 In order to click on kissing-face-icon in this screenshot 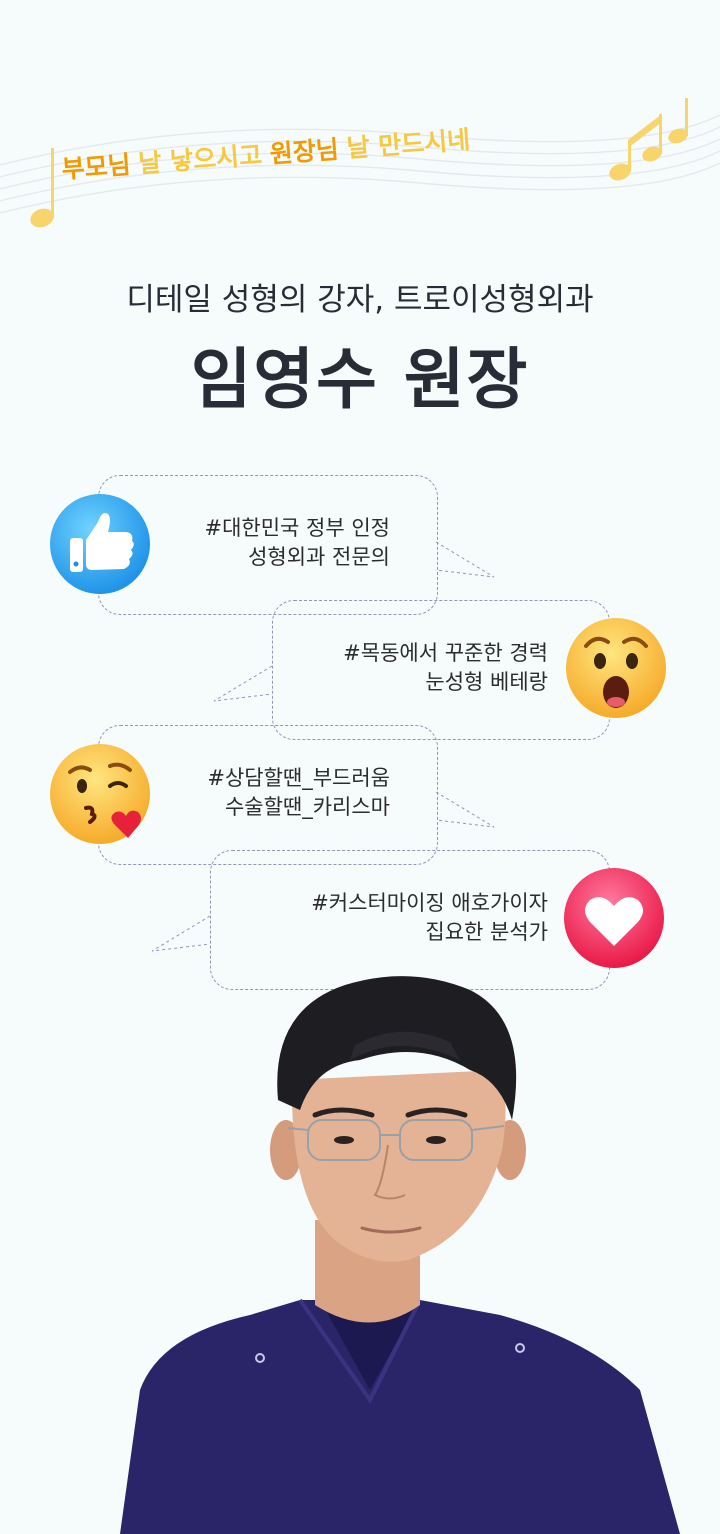, I will do `click(100, 794)`.